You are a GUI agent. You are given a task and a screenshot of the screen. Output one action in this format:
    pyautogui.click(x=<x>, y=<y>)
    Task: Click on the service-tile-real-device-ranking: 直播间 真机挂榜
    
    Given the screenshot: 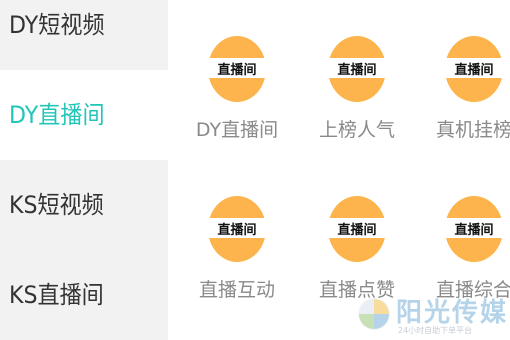 What is the action you would take?
    pyautogui.click(x=462, y=101)
    